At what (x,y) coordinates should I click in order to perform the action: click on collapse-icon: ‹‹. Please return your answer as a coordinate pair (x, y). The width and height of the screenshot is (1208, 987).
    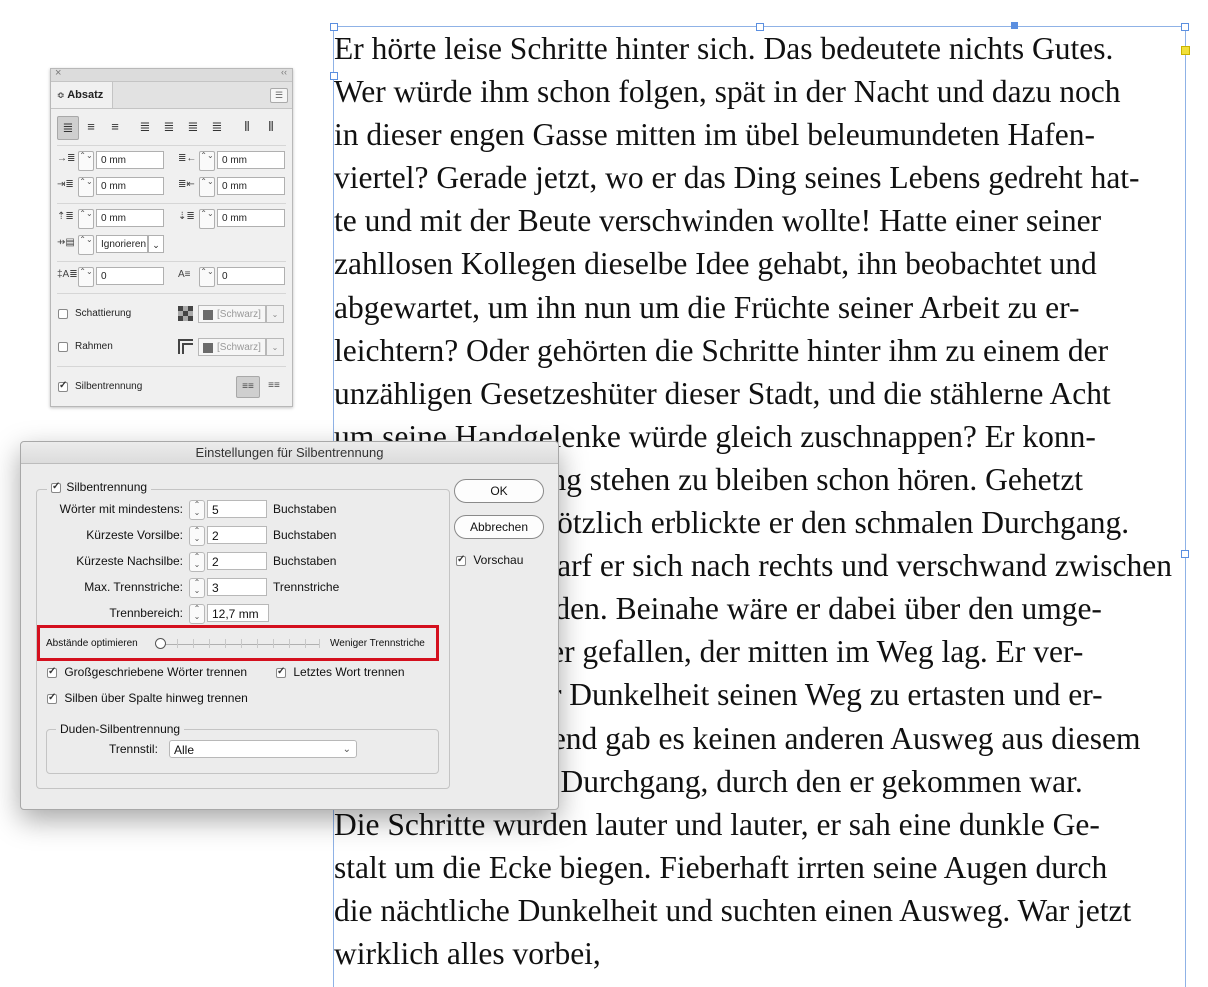
    Looking at the image, I should click on (284, 72).